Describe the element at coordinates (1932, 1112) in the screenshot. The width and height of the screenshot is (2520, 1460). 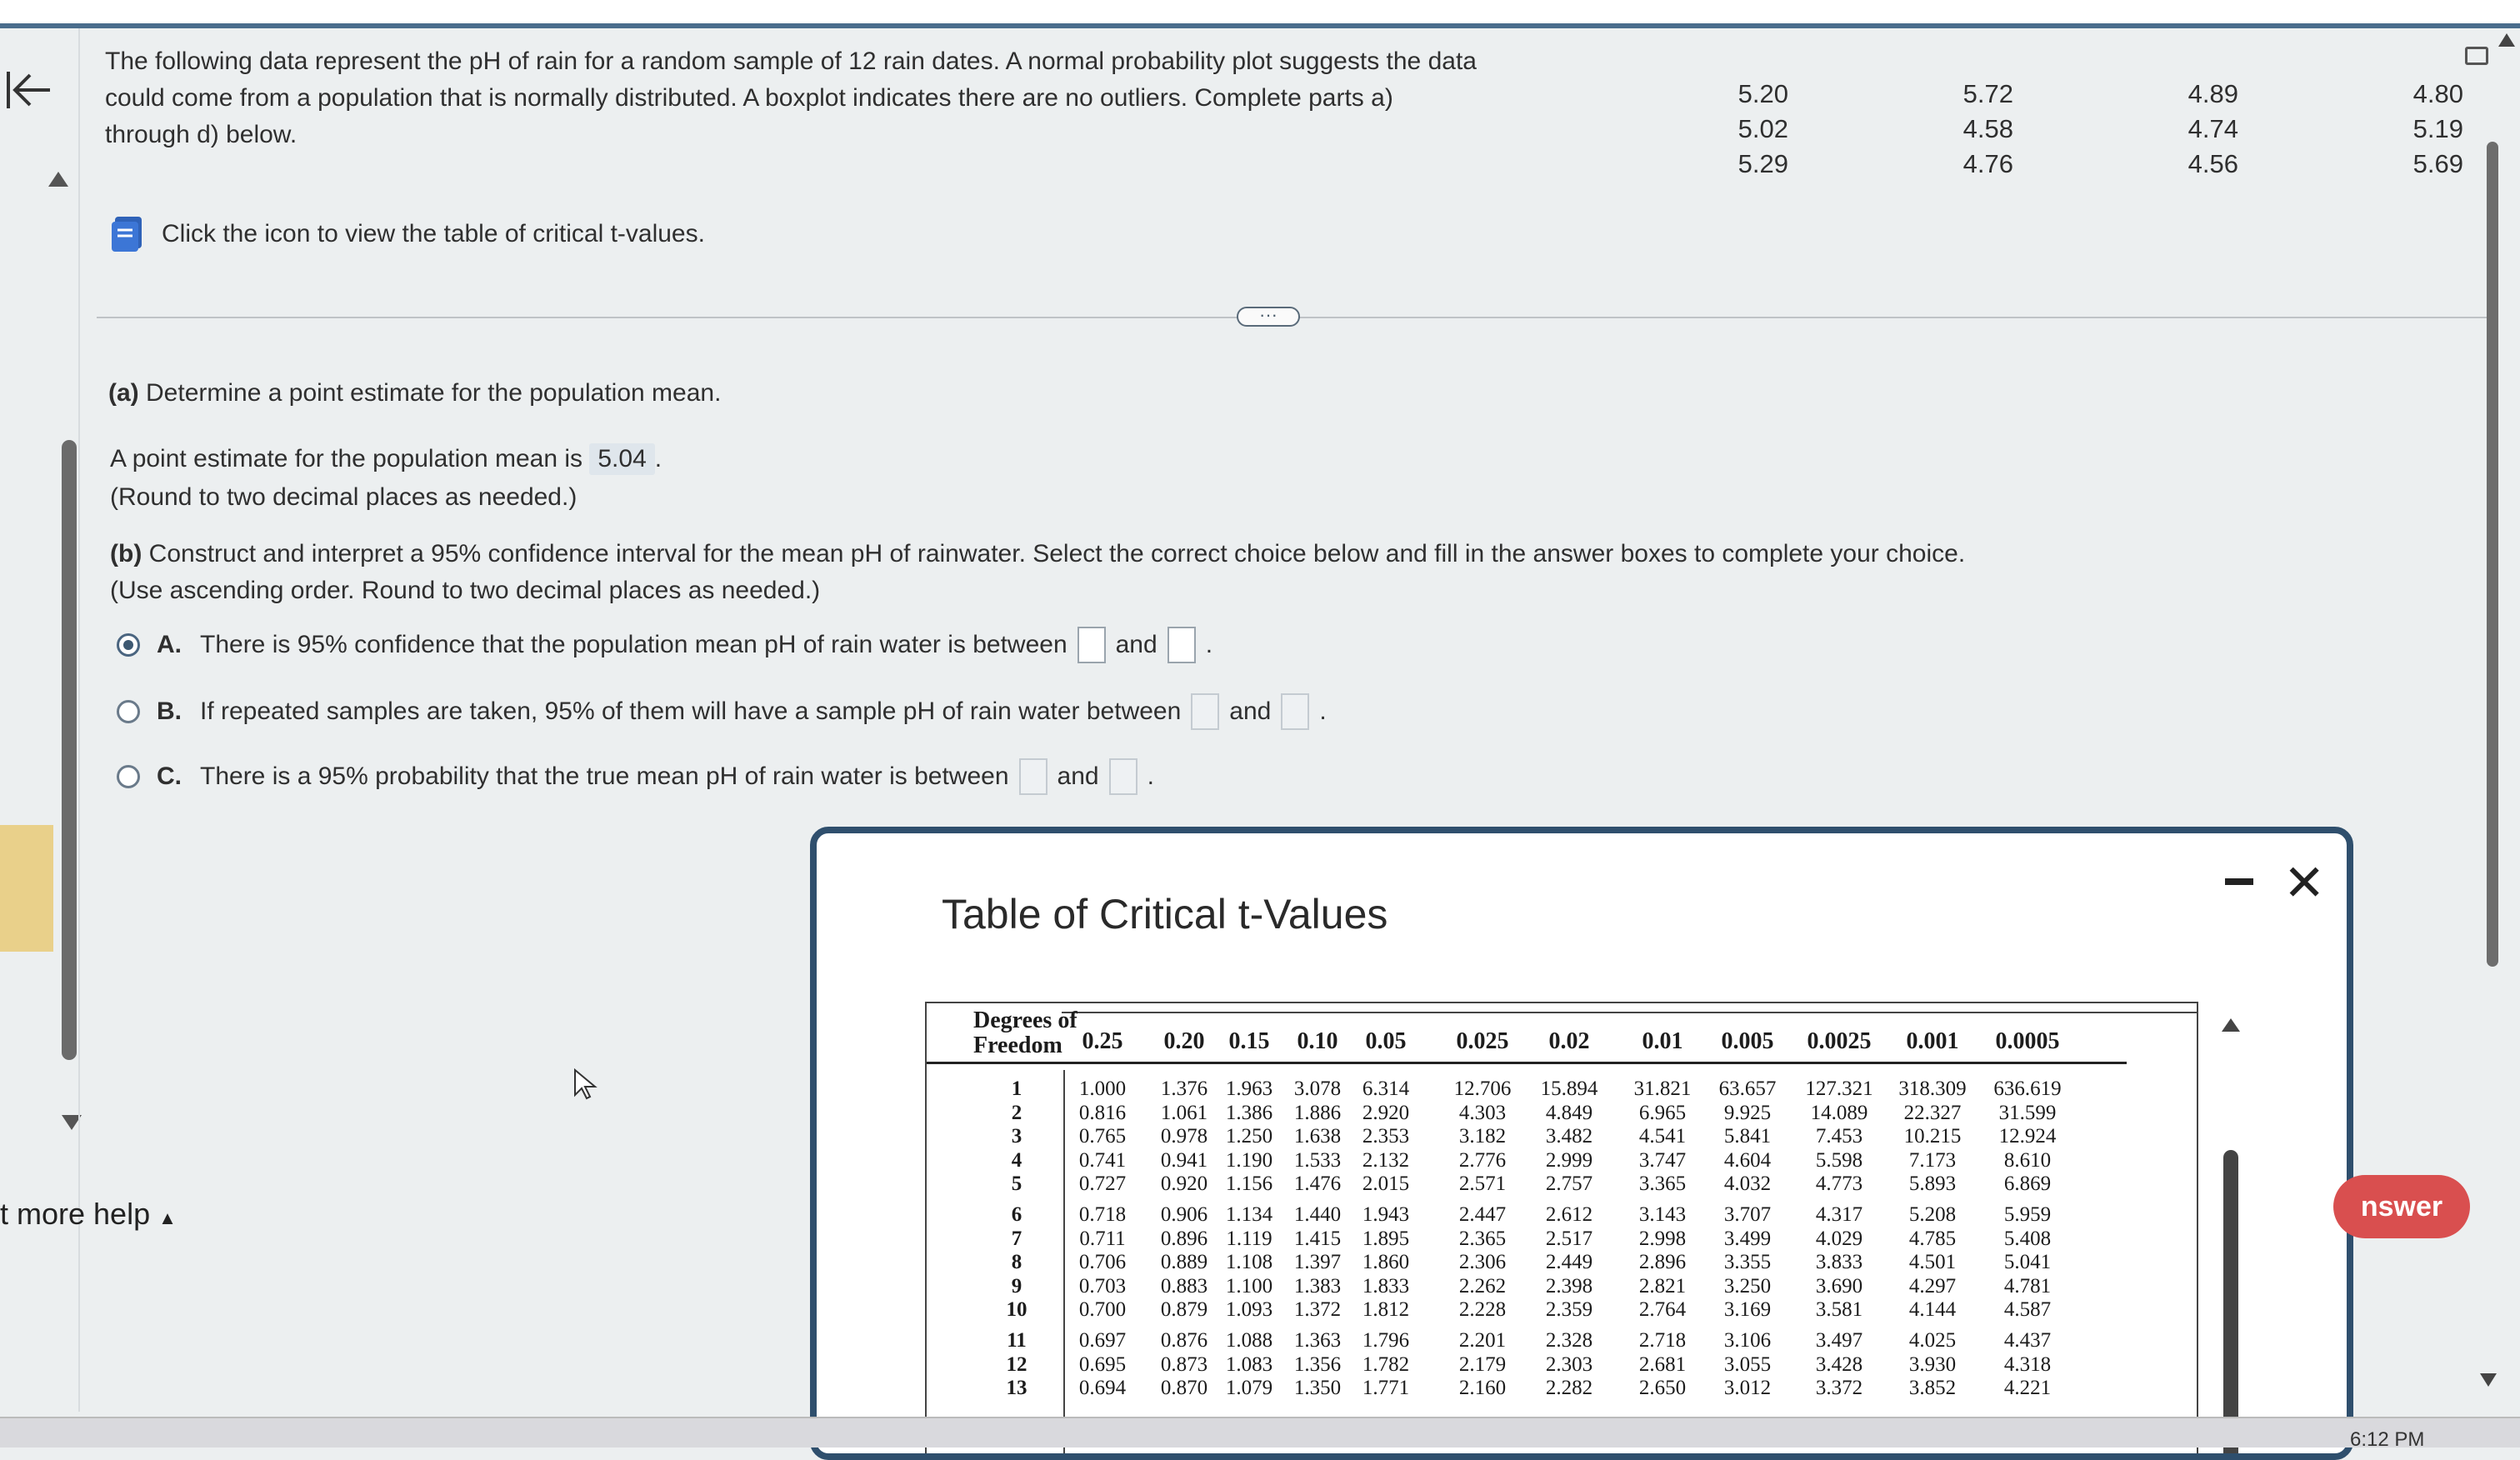
I see `t-table-value-cell: 22.327` at that location.